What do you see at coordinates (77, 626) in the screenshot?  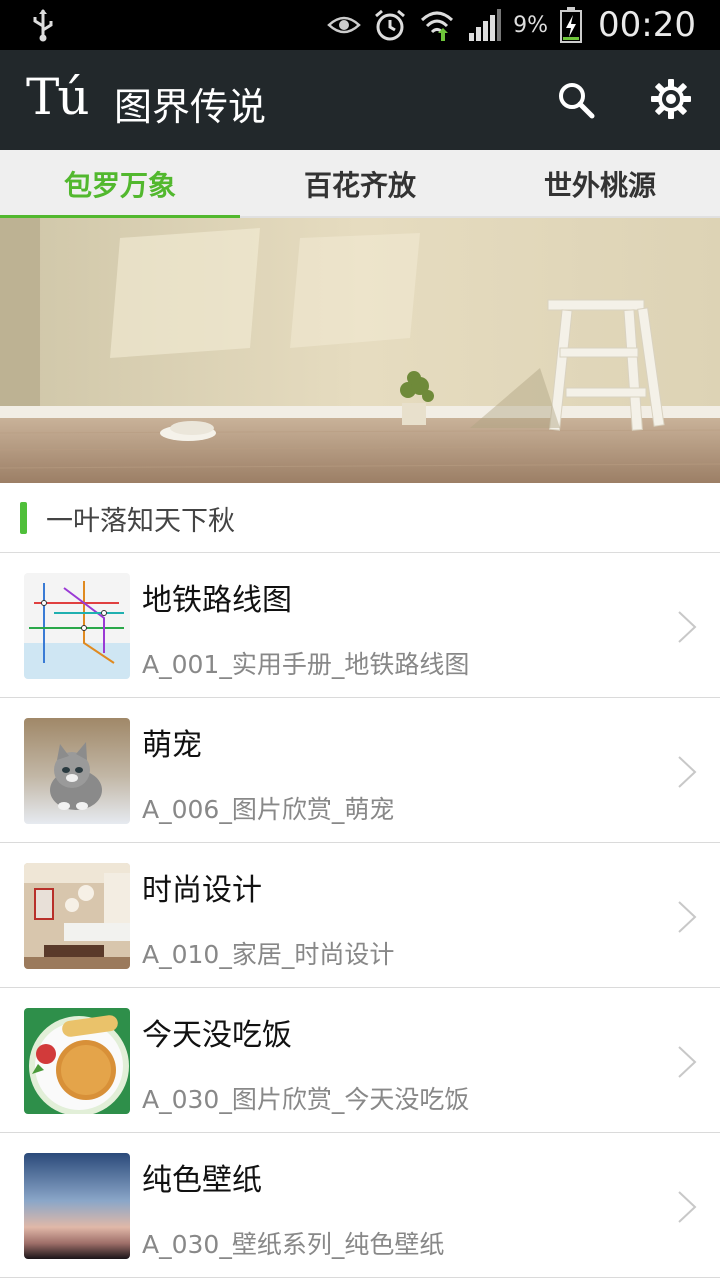 I see `subway-map-thumbnail` at bounding box center [77, 626].